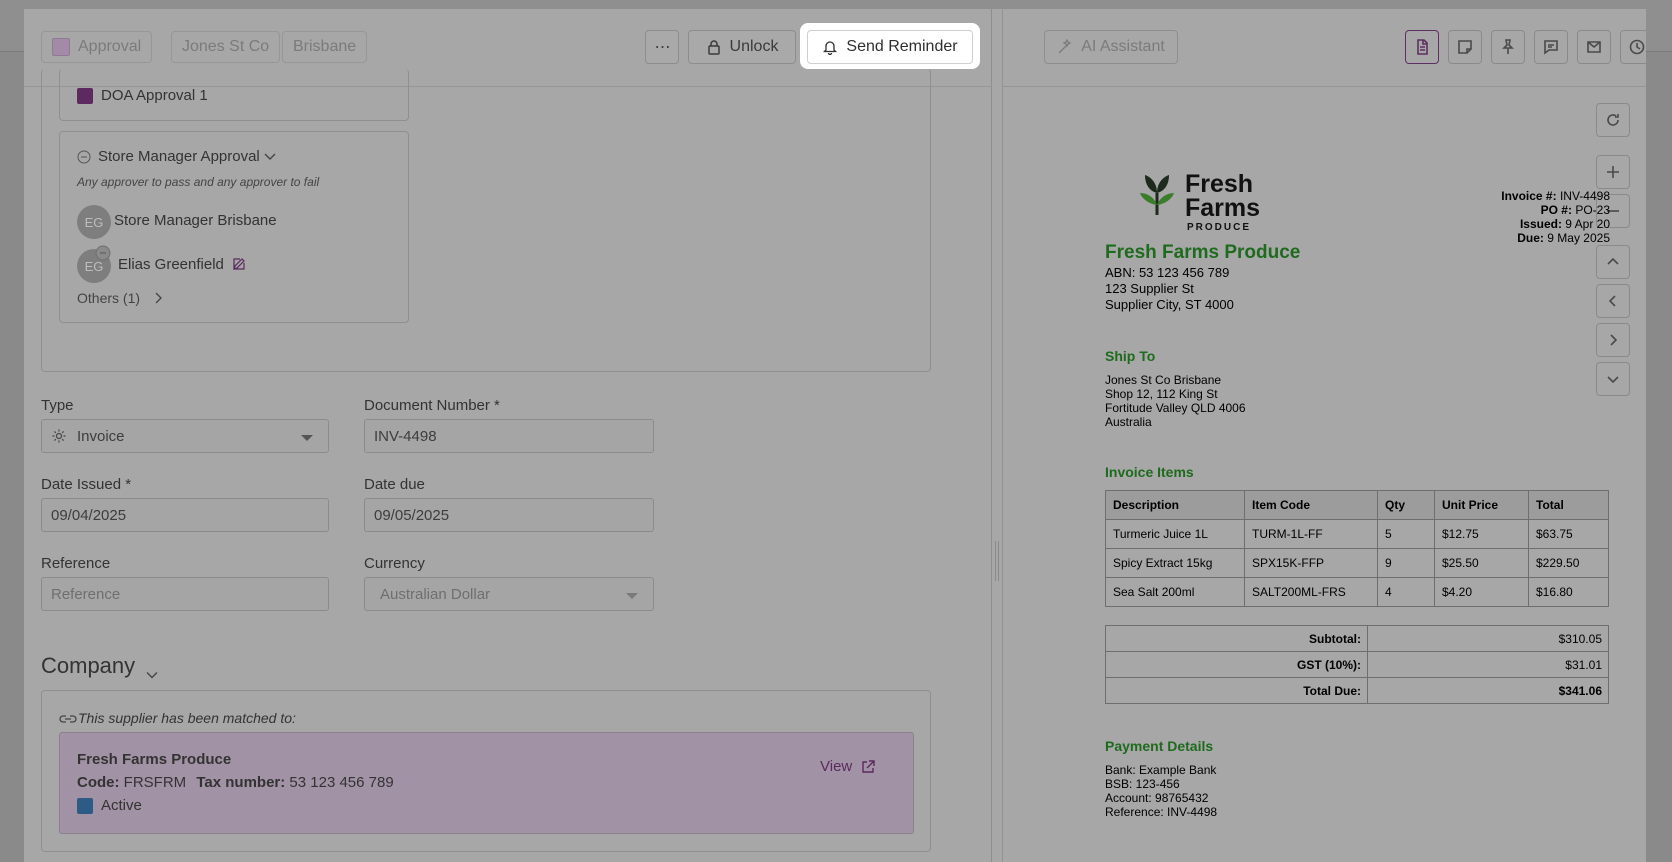 The height and width of the screenshot is (862, 1672). I want to click on table-cell: 5, so click(1406, 534).